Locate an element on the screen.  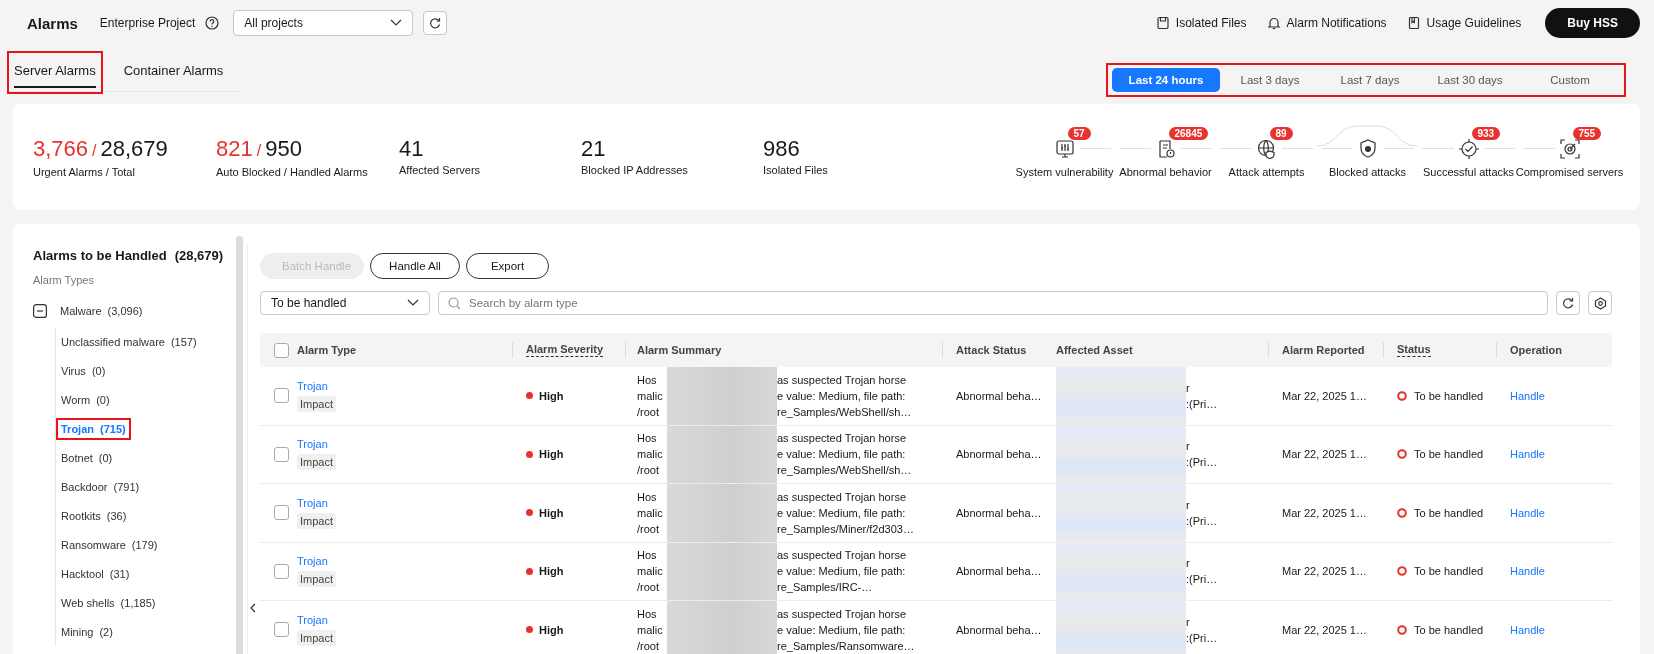
tree-item: Rootkits (36) is located at coordinates (94, 515).